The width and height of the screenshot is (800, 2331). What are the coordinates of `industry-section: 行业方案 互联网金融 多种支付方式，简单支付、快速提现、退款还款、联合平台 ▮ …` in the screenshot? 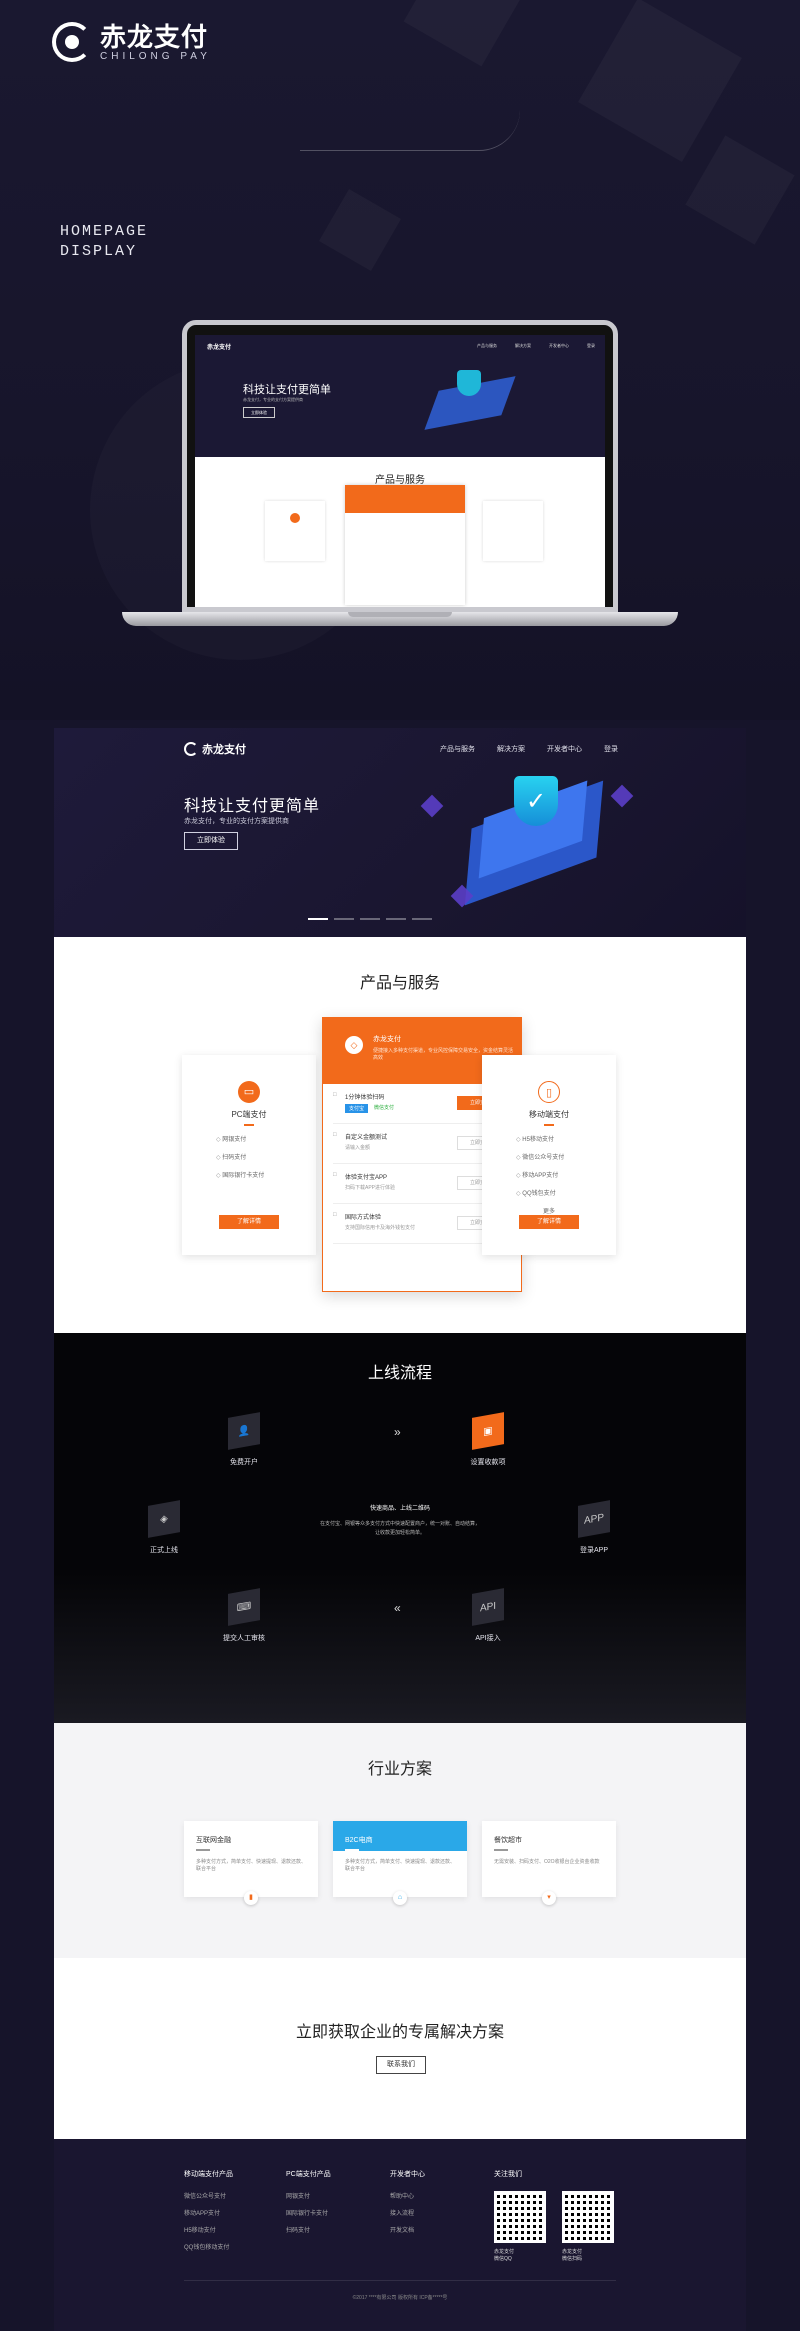 It's located at (400, 1840).